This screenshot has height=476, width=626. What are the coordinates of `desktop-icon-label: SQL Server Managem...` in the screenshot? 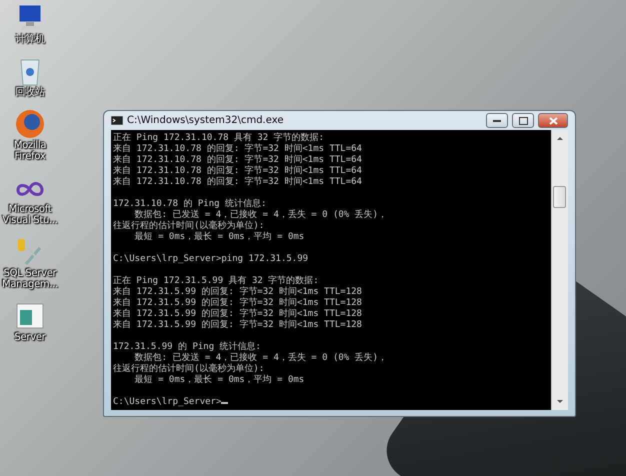 It's located at (30, 279).